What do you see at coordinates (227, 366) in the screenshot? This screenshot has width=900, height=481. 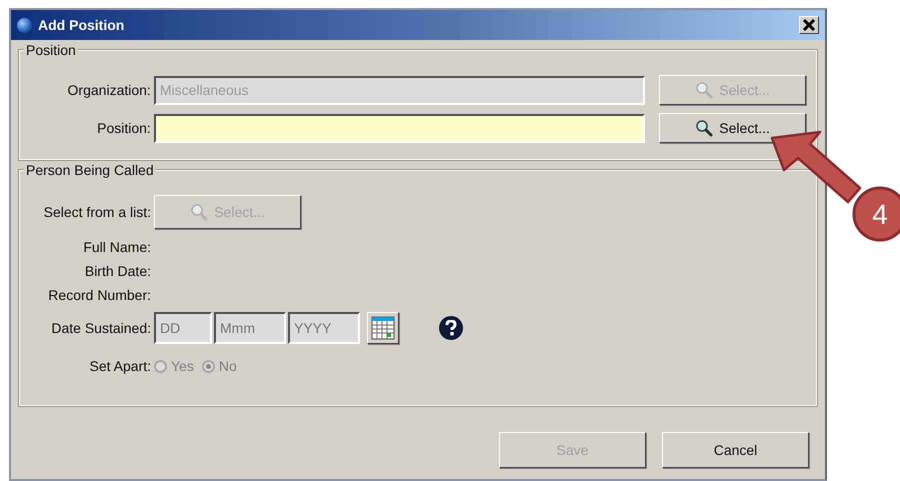 I see `radio-label: No` at bounding box center [227, 366].